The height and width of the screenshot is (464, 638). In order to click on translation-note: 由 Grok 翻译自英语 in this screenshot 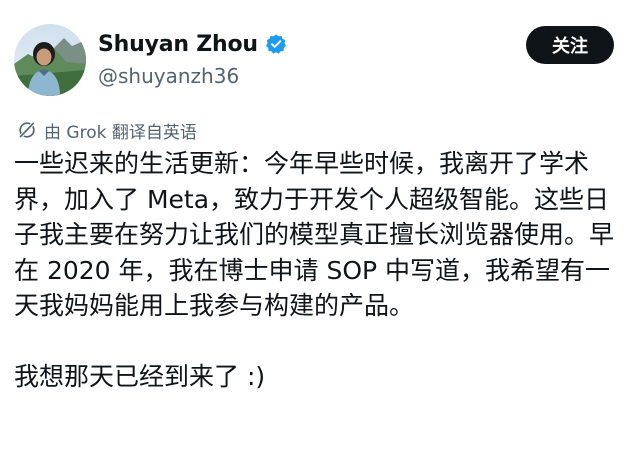, I will do `click(107, 130)`.